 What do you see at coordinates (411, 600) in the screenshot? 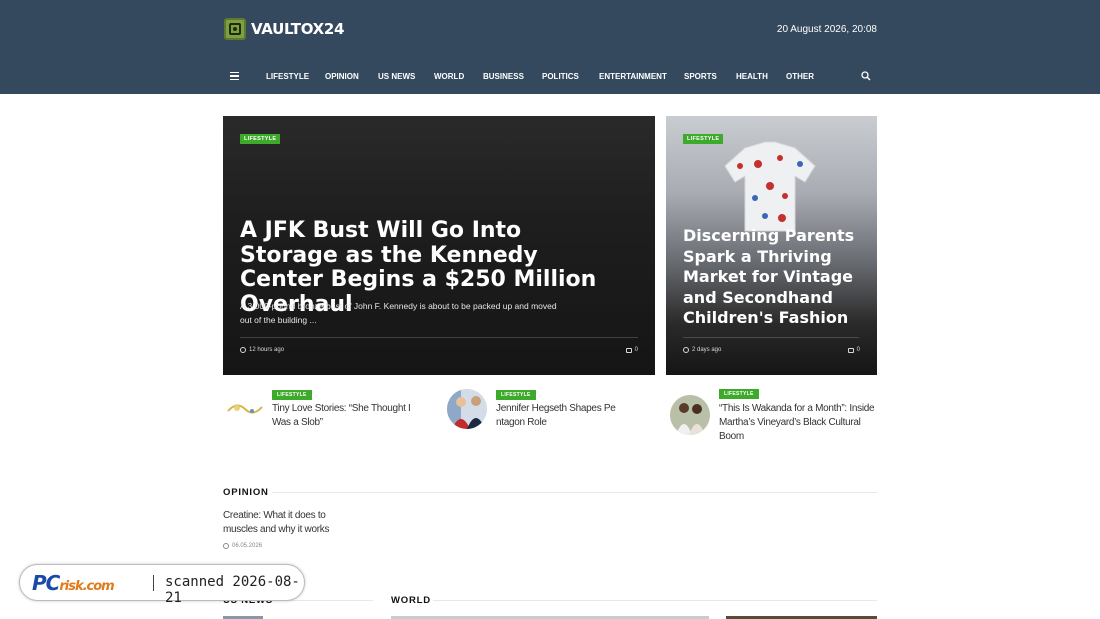
I see `section-label-world: WORLD` at bounding box center [411, 600].